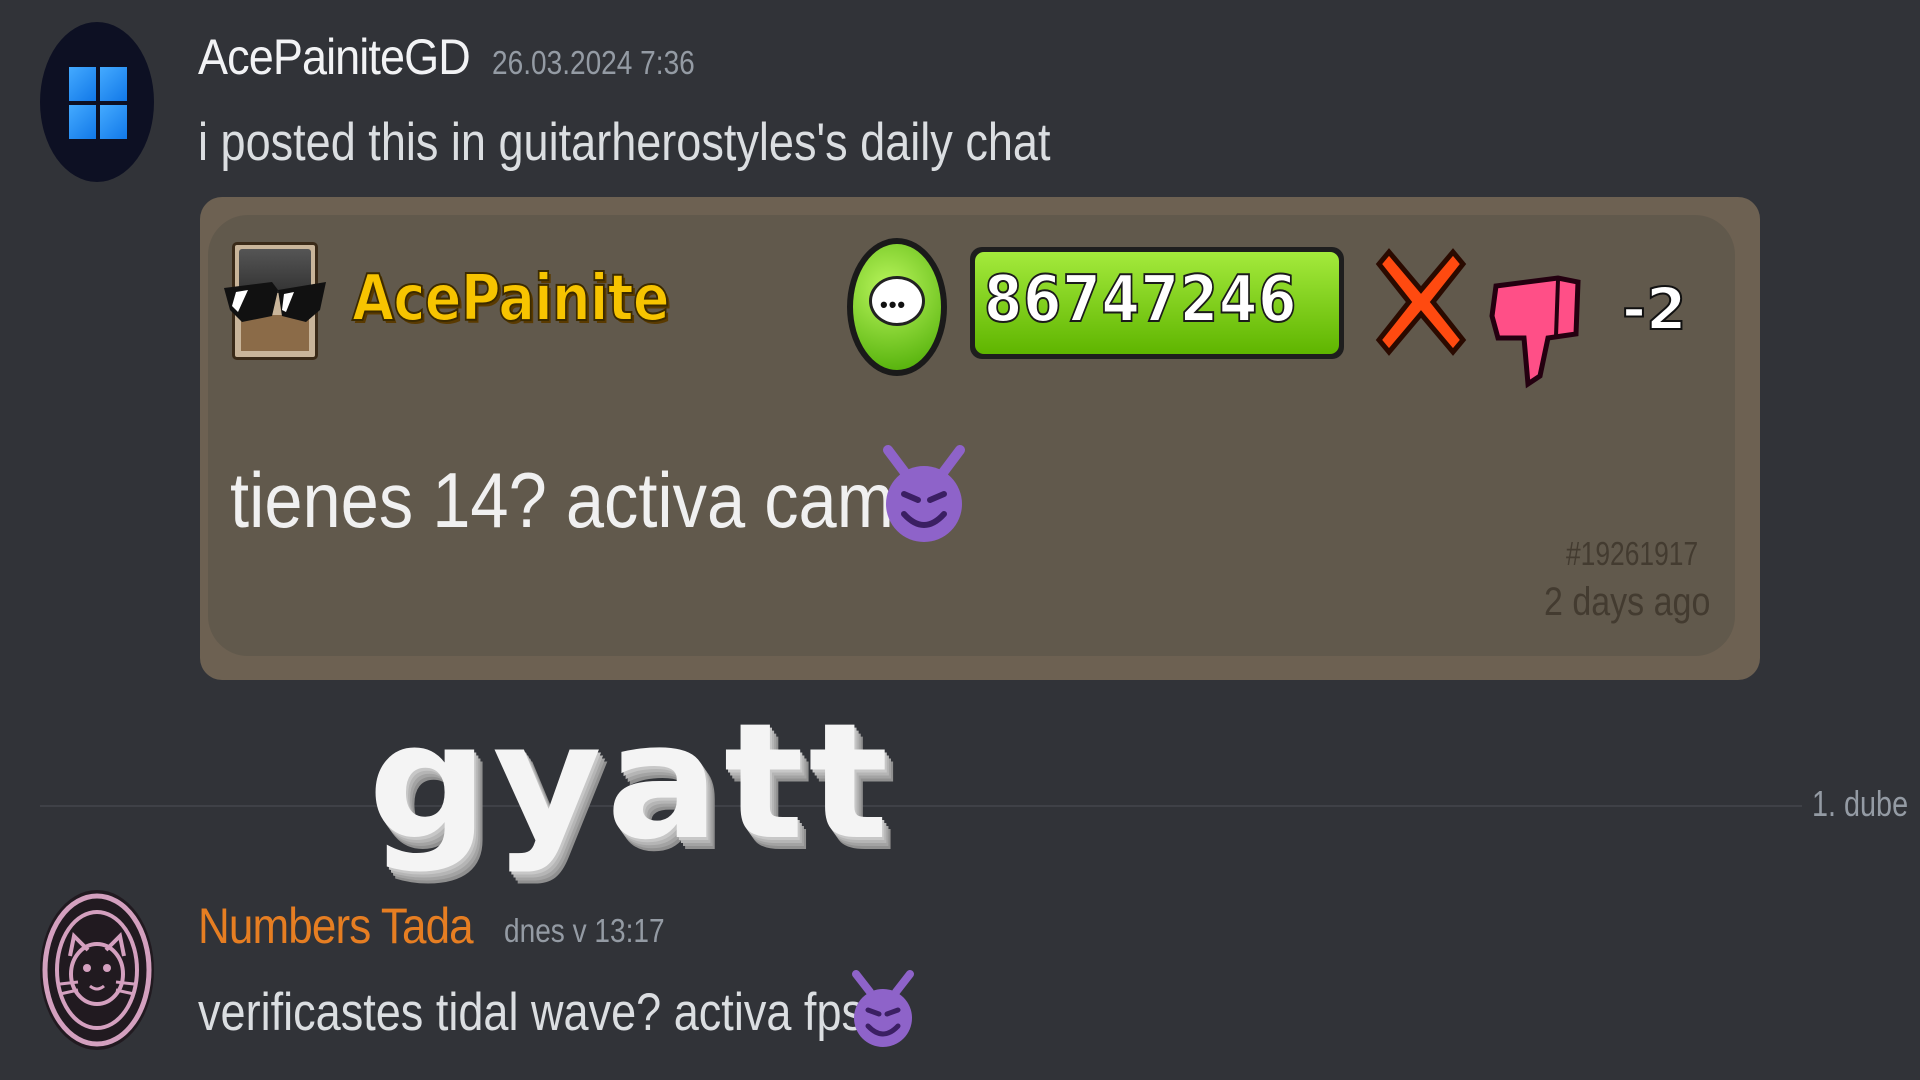  What do you see at coordinates (336, 926) in the screenshot?
I see `message-username: Numbers Tada` at bounding box center [336, 926].